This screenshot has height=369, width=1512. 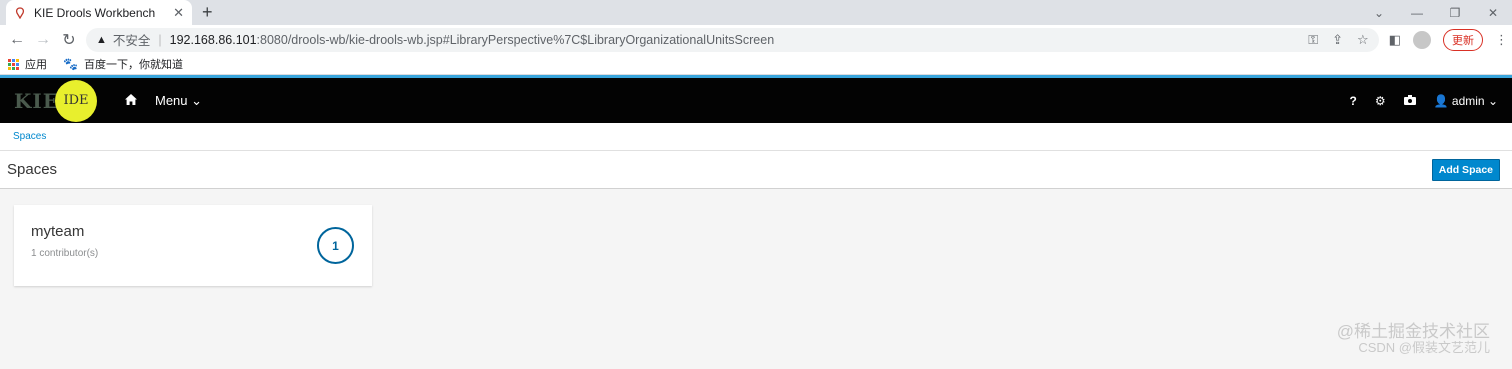 I want to click on minimize-icon: —, so click(x=1417, y=13).